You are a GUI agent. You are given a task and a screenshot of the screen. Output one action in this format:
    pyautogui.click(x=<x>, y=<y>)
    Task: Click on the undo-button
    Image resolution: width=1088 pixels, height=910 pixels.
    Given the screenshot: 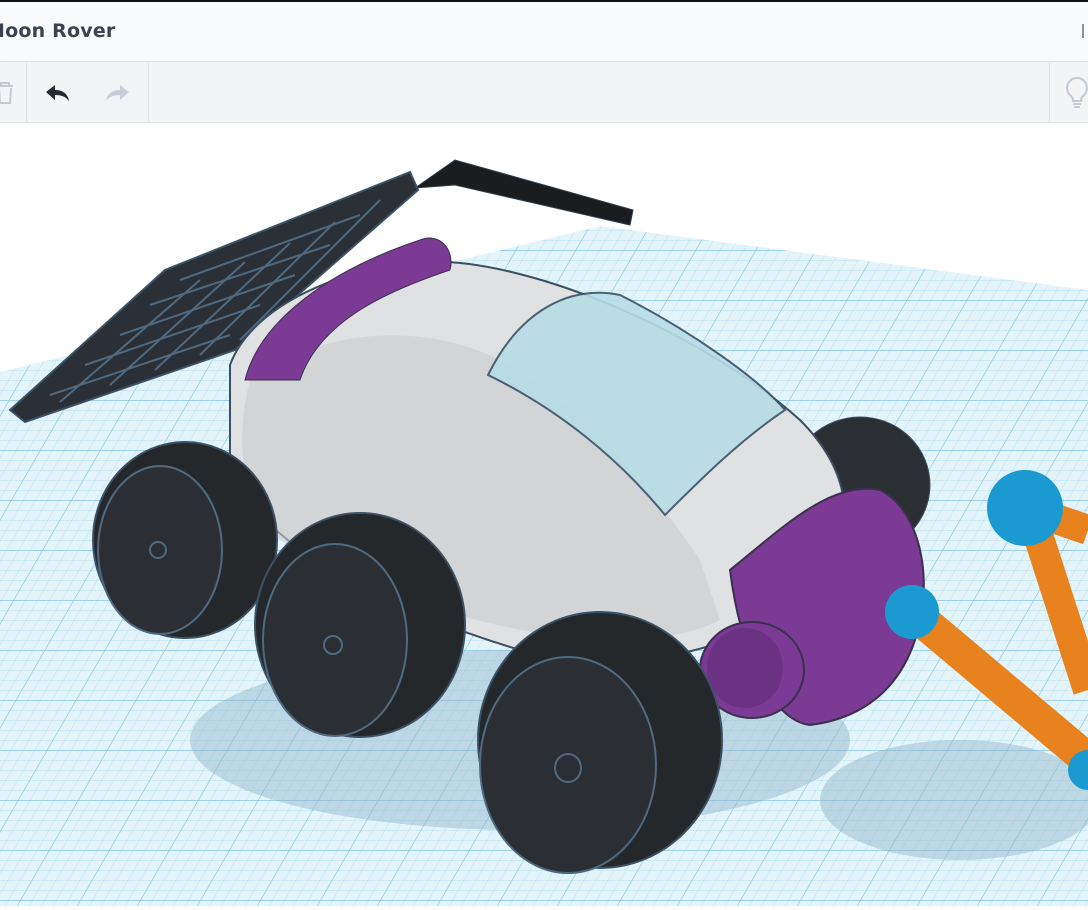 What is the action you would take?
    pyautogui.click(x=58, y=92)
    